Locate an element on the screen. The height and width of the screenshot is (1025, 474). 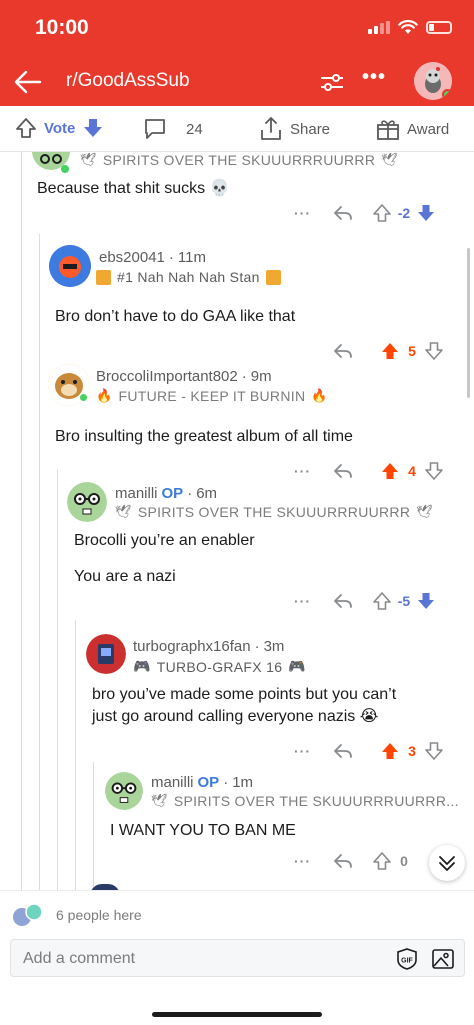
comment-input-box: GIF is located at coordinates (237, 958).